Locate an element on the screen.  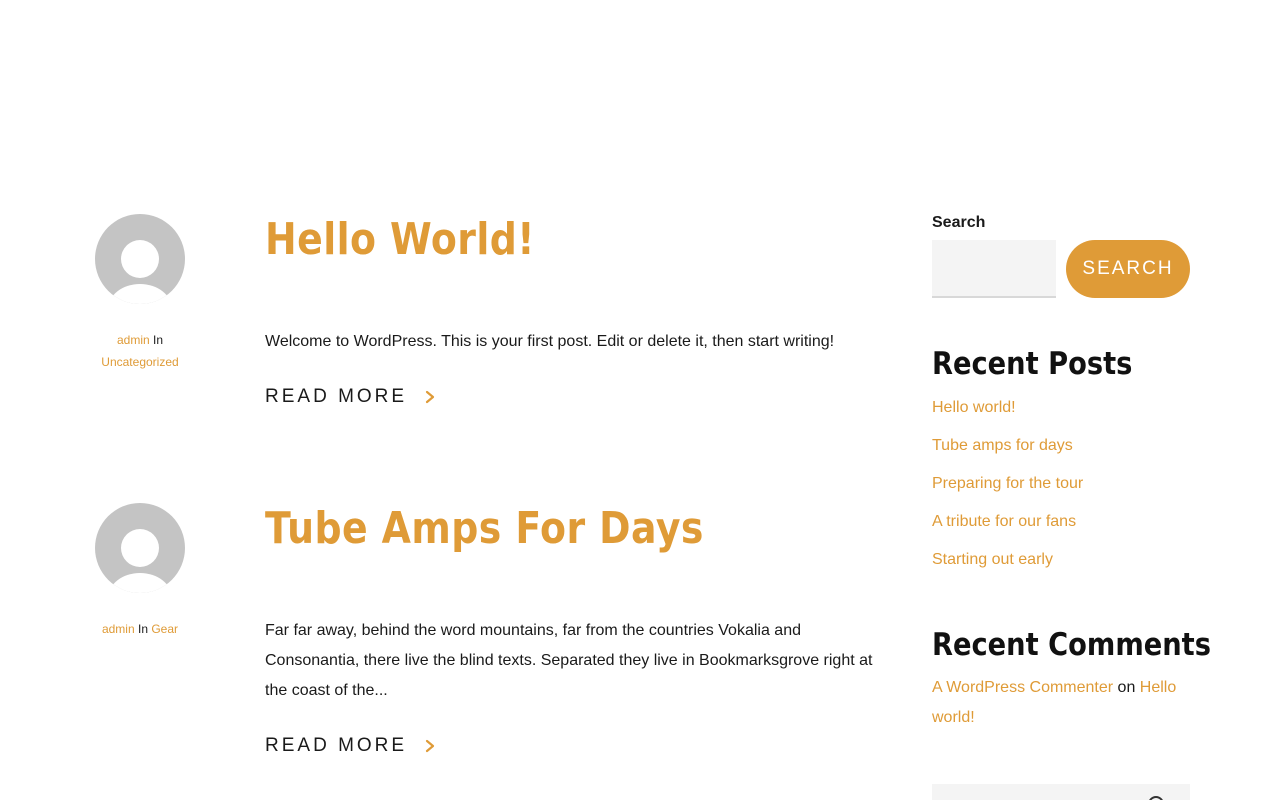
search-button: SEARCH is located at coordinates (1128, 269).